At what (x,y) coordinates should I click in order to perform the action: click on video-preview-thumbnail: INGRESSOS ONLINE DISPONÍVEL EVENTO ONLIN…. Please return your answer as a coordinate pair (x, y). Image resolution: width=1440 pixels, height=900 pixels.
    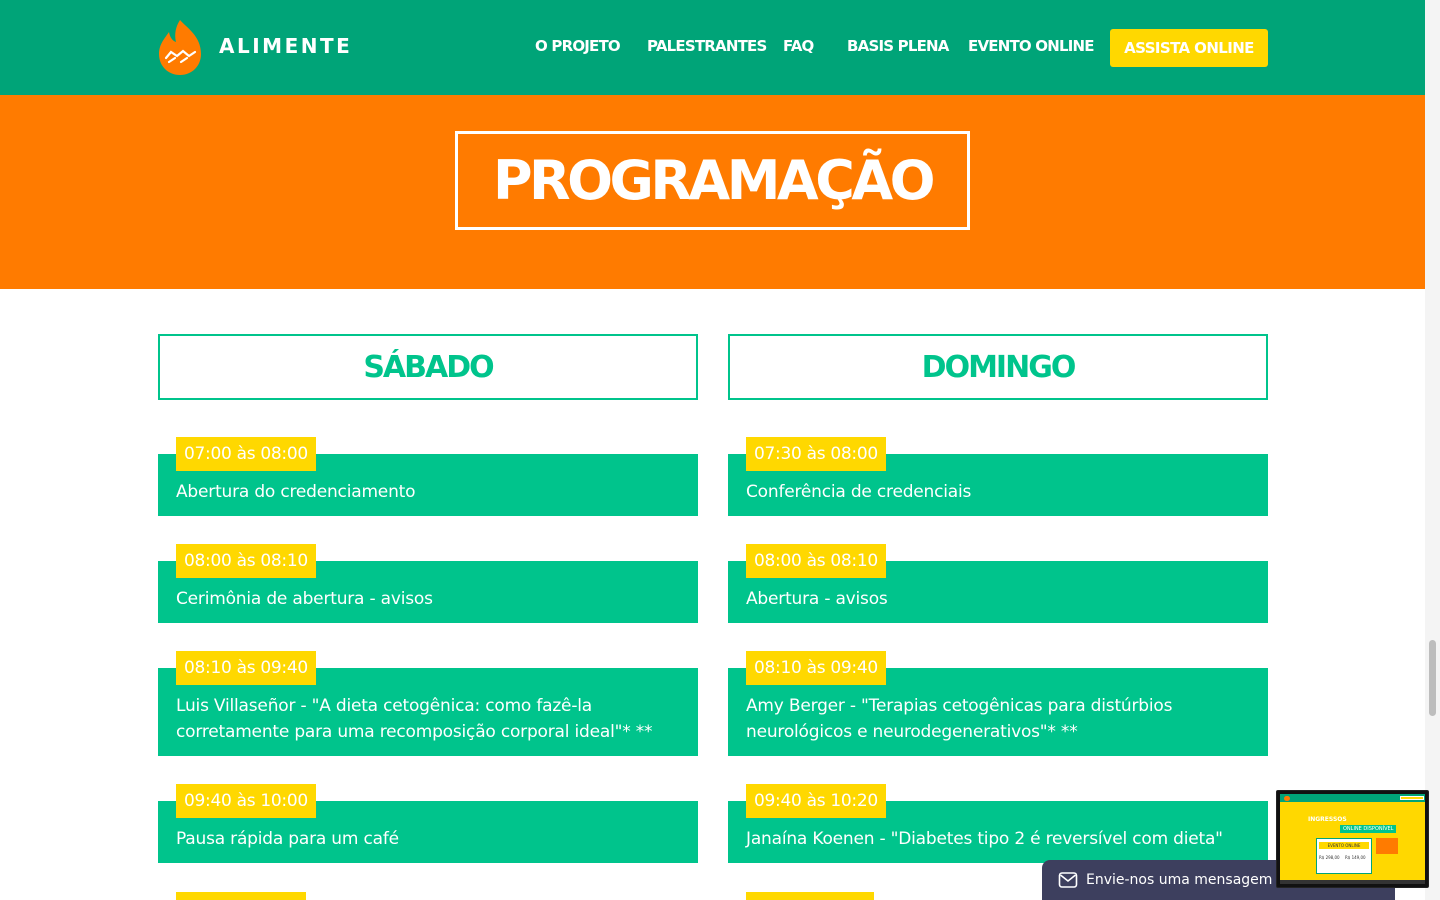
    Looking at the image, I should click on (1352, 839).